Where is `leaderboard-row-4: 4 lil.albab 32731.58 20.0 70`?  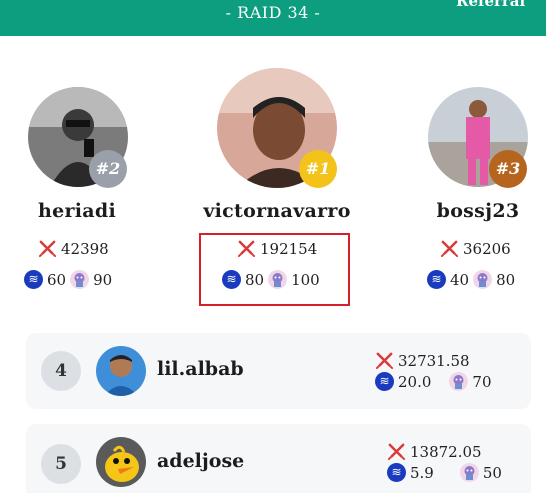 leaderboard-row-4: 4 lil.albab 32731.58 20.0 70 is located at coordinates (278, 371).